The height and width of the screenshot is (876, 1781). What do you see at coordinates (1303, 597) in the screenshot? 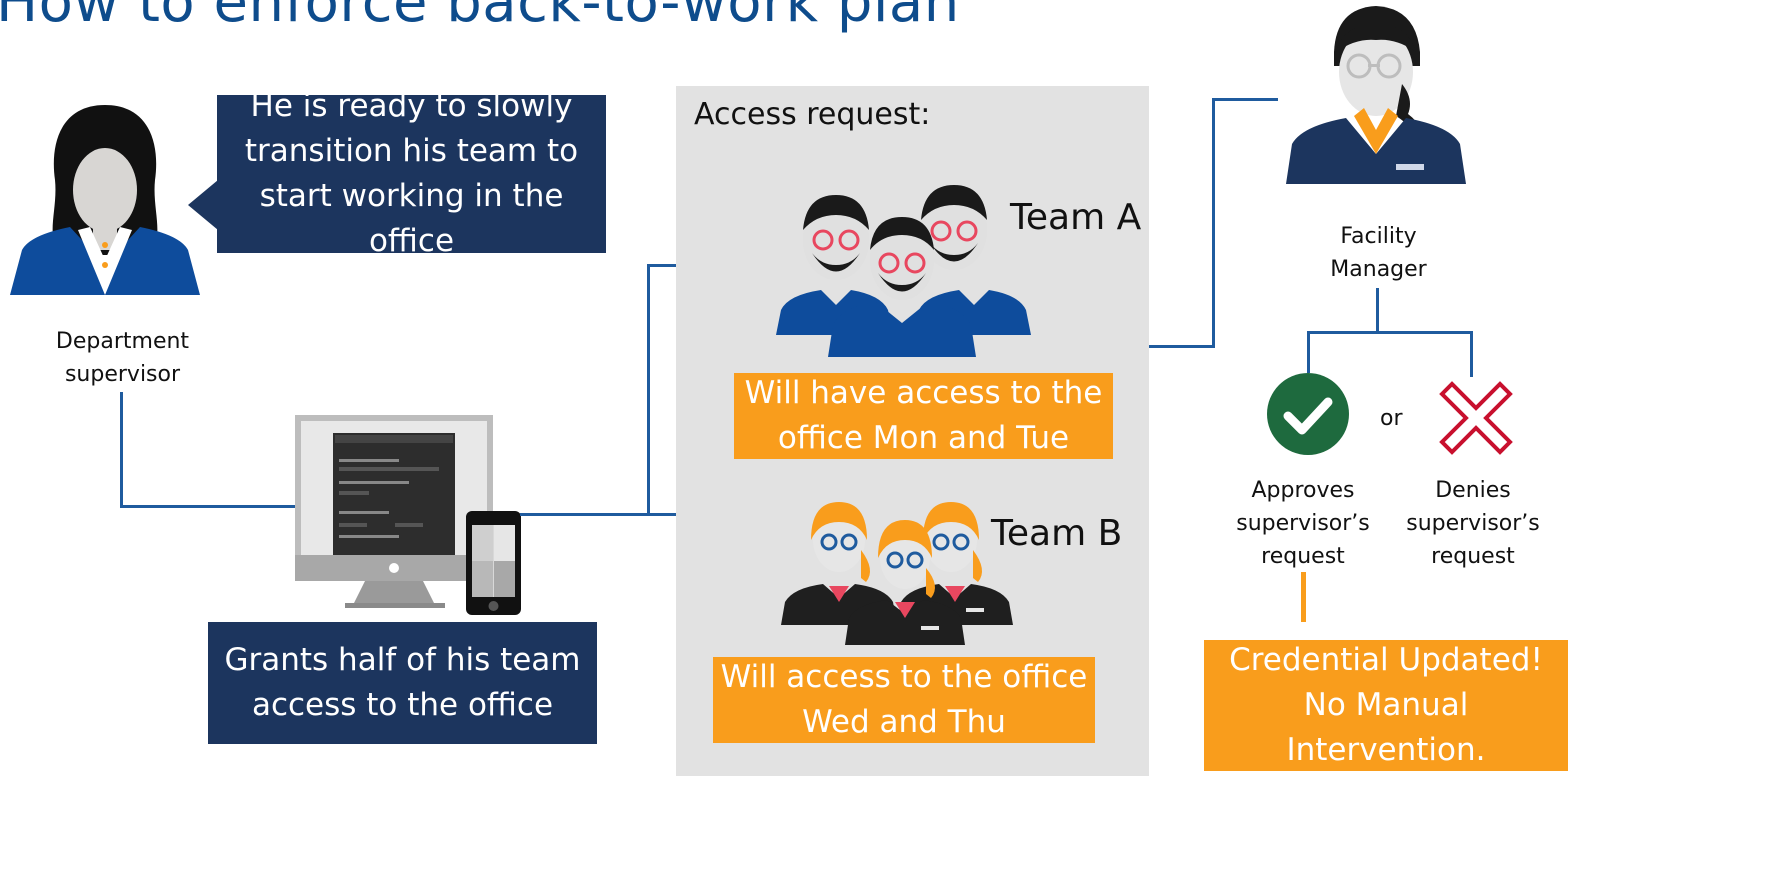
I see `result-connector-line` at bounding box center [1303, 597].